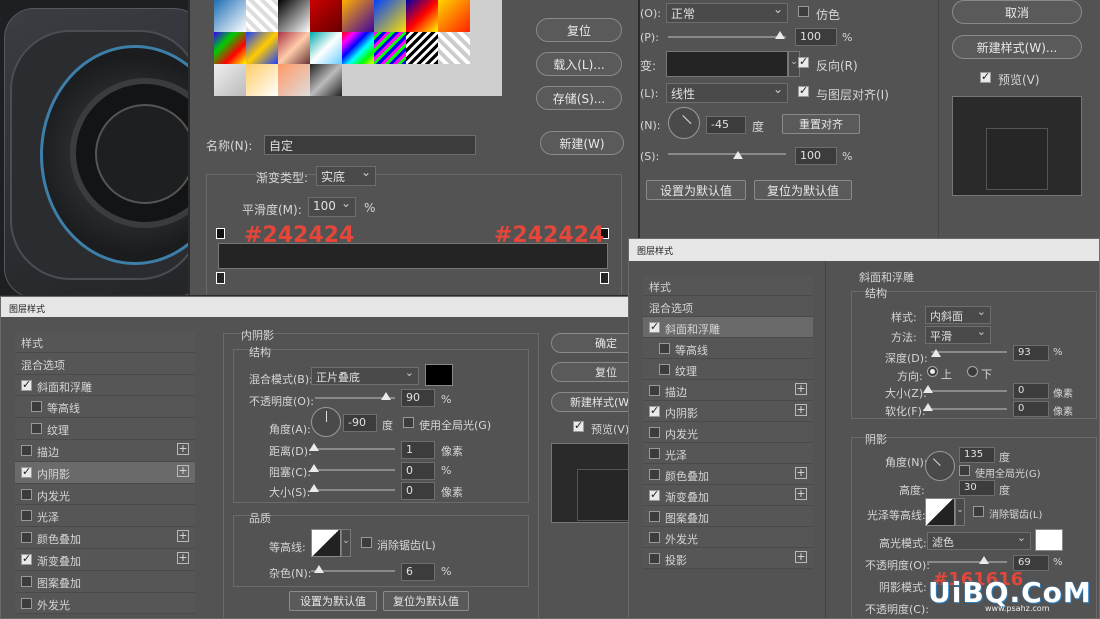 This screenshot has width=1100, height=619. Describe the element at coordinates (353, 470) in the screenshot. I see `is-choke-slider` at that location.